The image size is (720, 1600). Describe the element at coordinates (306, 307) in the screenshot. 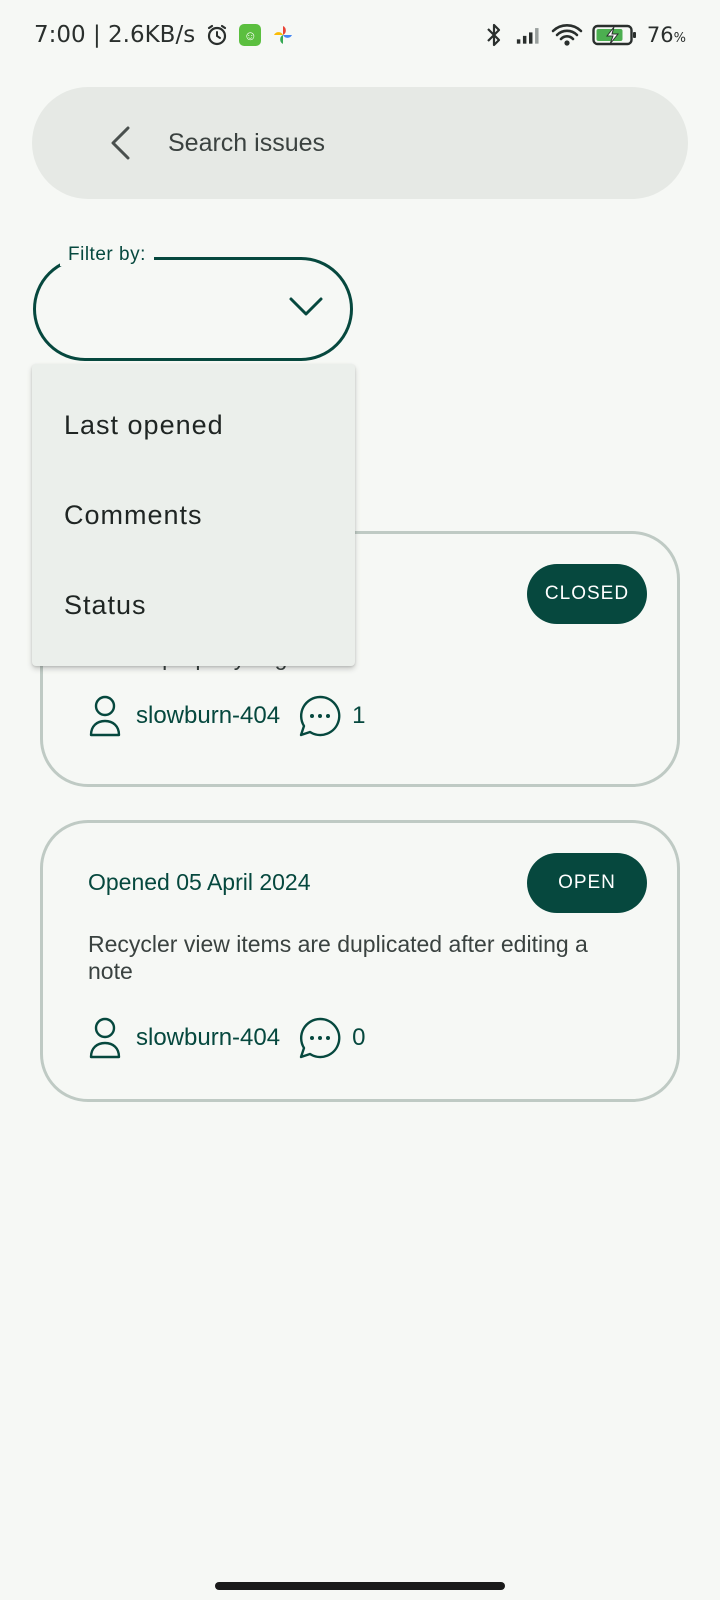

I see `chevron-down-icon` at that location.